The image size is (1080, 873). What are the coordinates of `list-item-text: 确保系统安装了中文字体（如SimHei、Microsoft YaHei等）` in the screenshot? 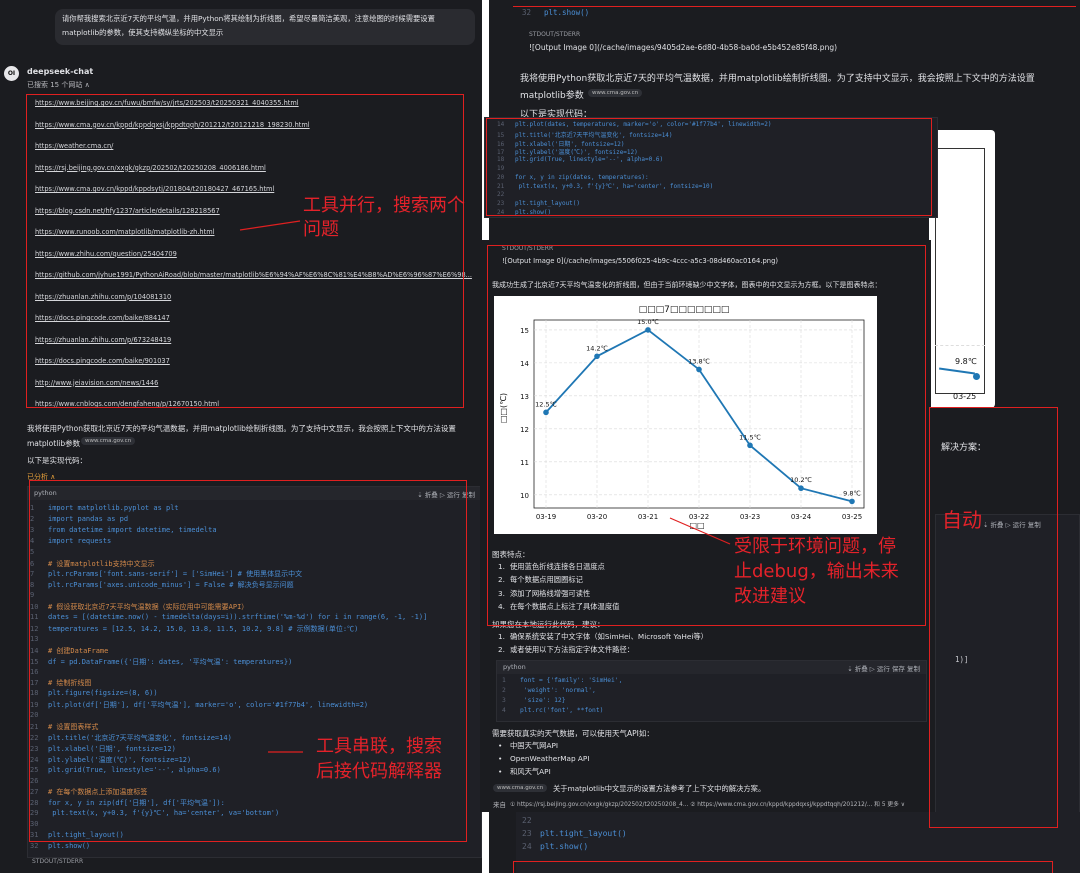 It's located at (609, 636).